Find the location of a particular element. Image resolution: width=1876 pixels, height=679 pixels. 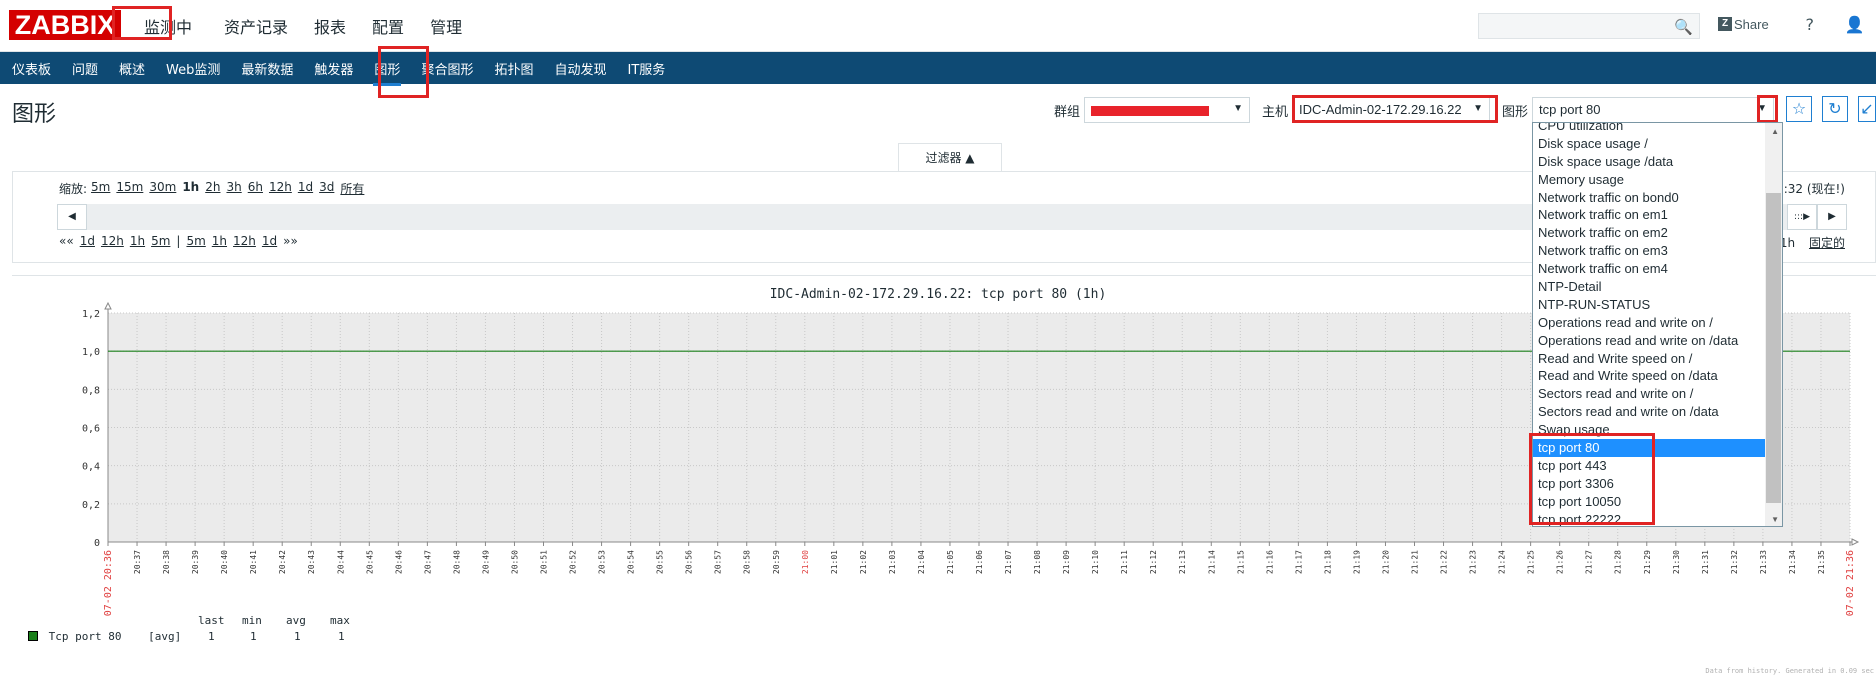

x-tick-label: 20:51 is located at coordinates (544, 562).